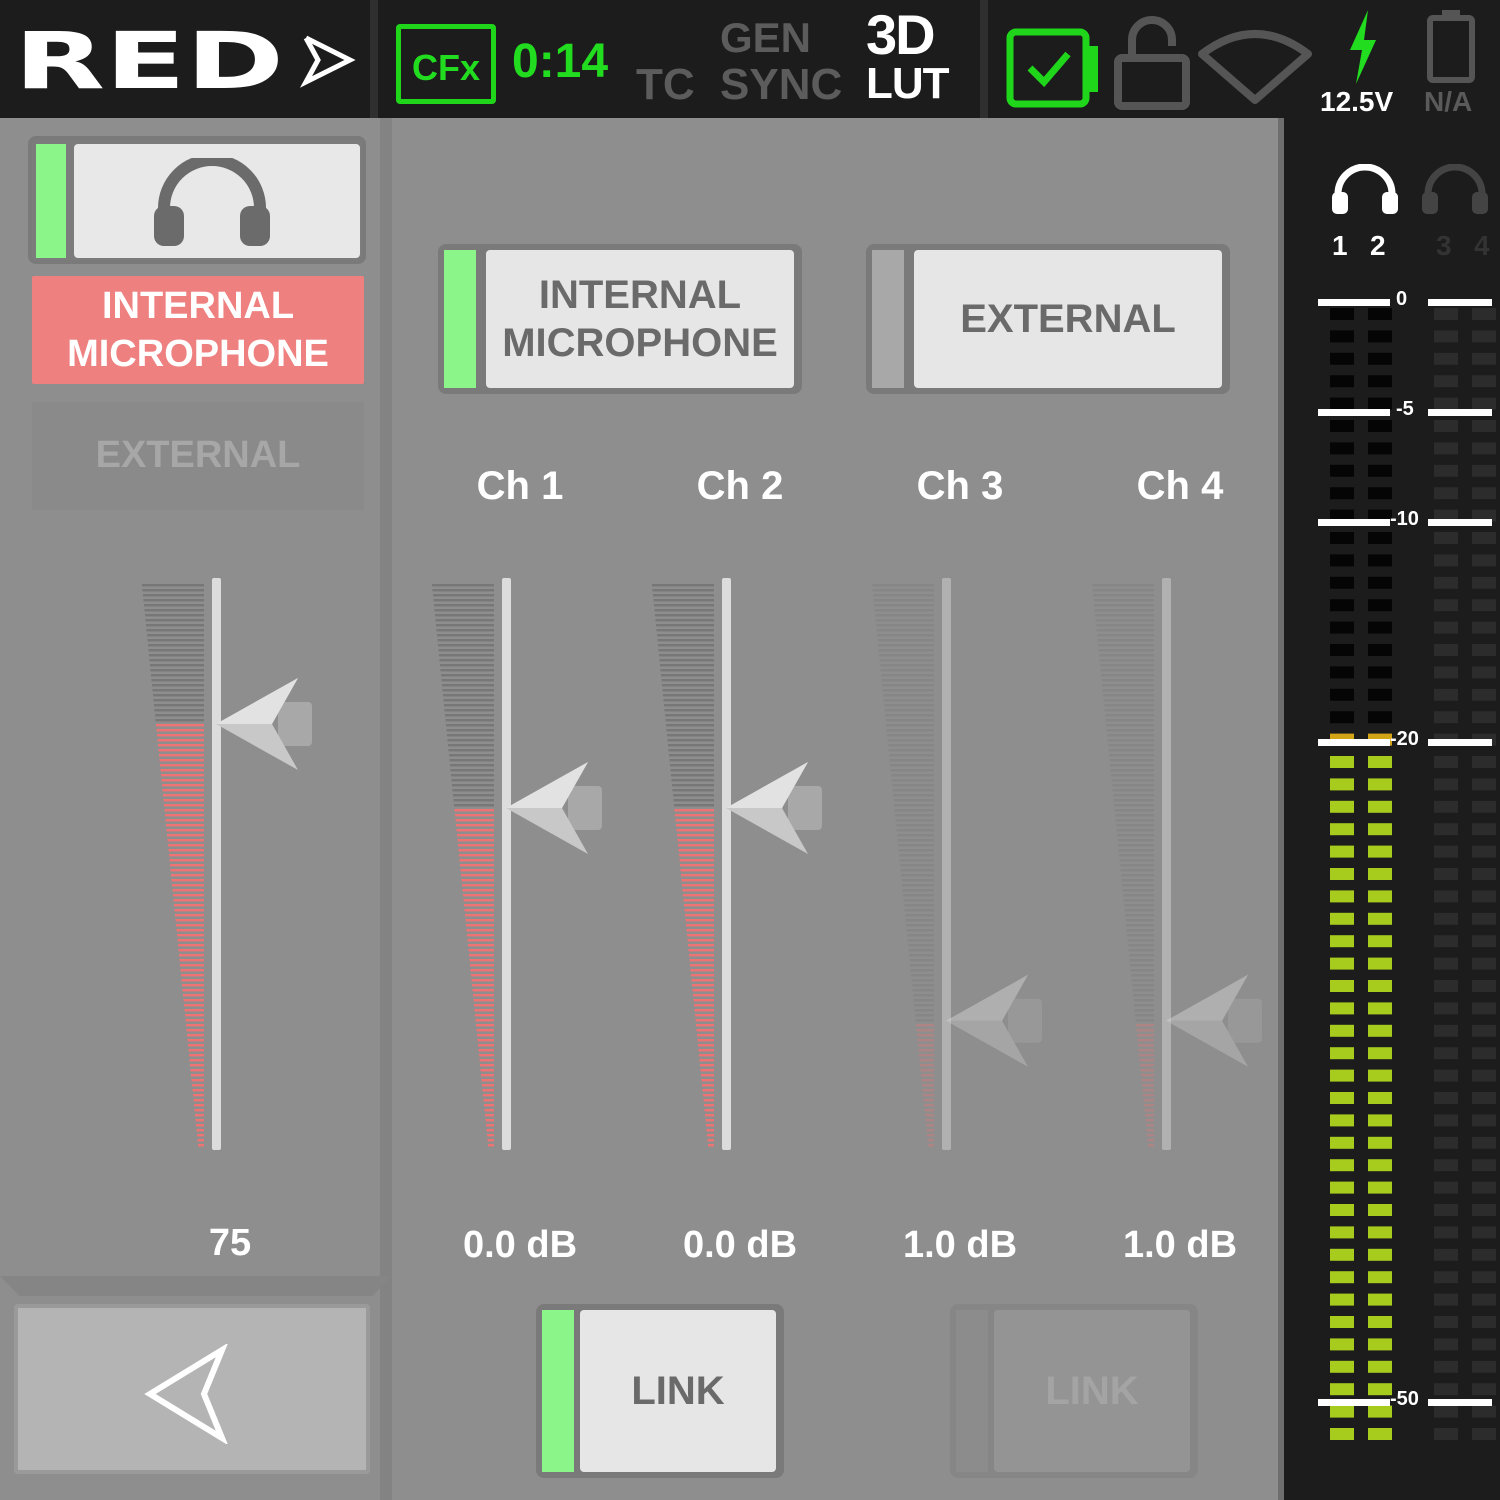 The width and height of the screenshot is (1500, 1500). I want to click on headphone-volume-value: 75, so click(230, 1243).